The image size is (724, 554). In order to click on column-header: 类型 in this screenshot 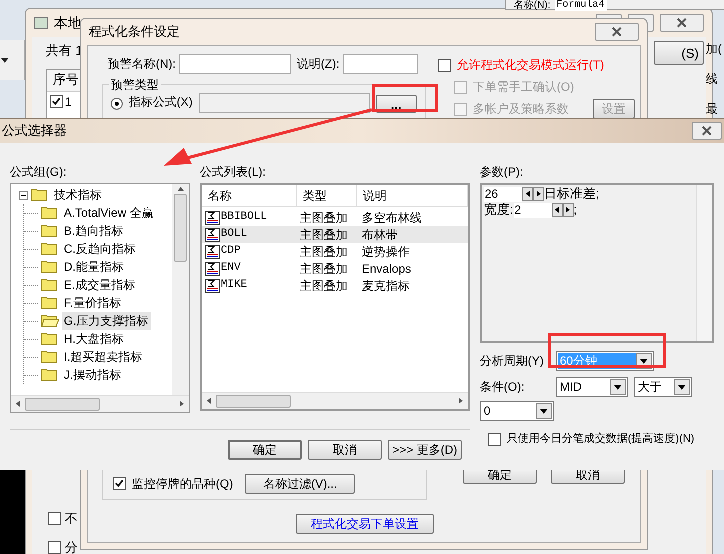, I will do `click(327, 195)`.